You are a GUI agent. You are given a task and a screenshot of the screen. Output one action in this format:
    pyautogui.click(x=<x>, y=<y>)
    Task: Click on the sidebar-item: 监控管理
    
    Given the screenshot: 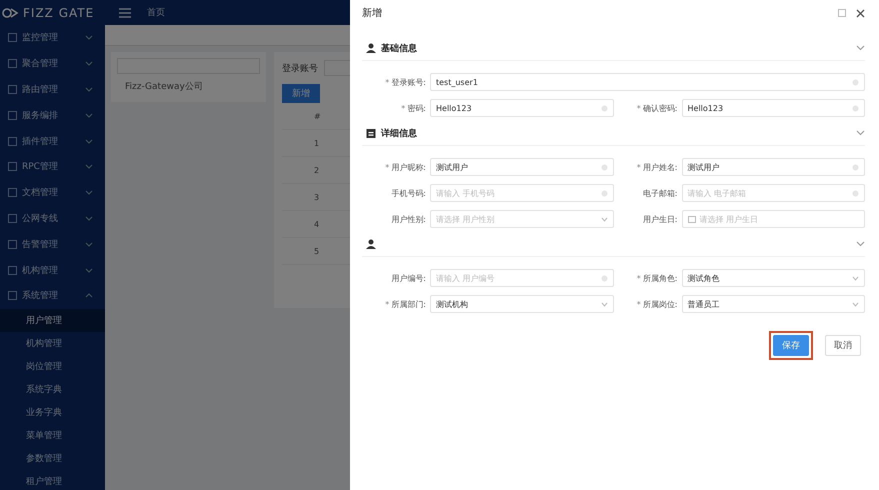 What is the action you would take?
    pyautogui.click(x=52, y=38)
    